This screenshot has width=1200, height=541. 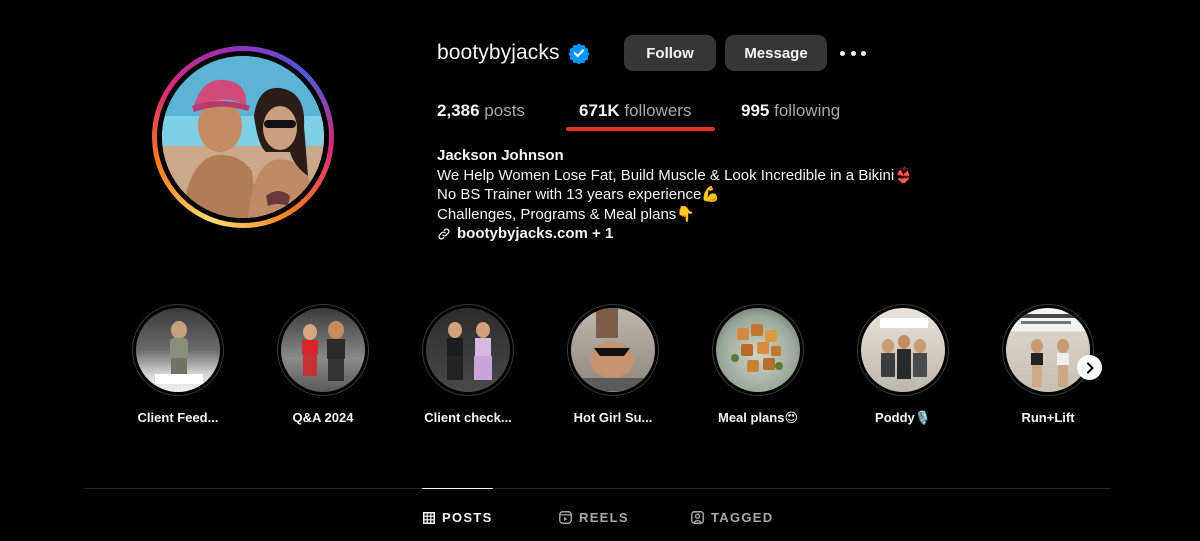 I want to click on avatar-gap, so click(x=243, y=137).